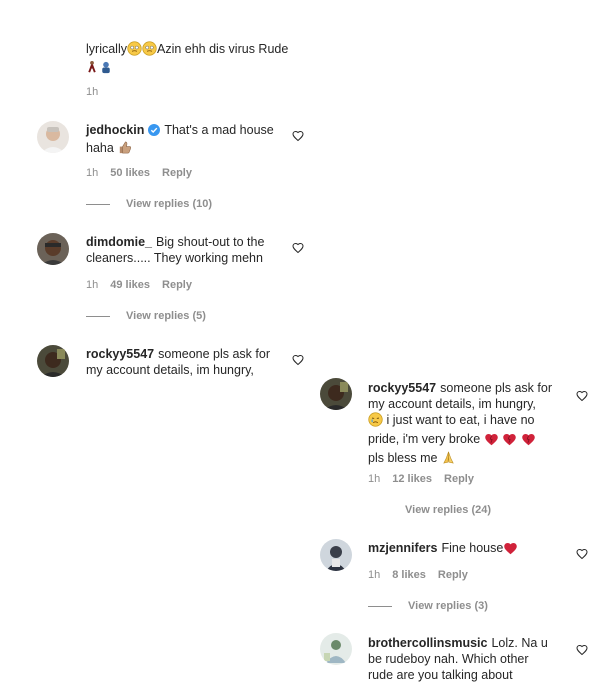 The width and height of the screenshot is (600, 700). Describe the element at coordinates (428, 606) in the screenshot. I see `view-replies-button: View replies (3)` at that location.